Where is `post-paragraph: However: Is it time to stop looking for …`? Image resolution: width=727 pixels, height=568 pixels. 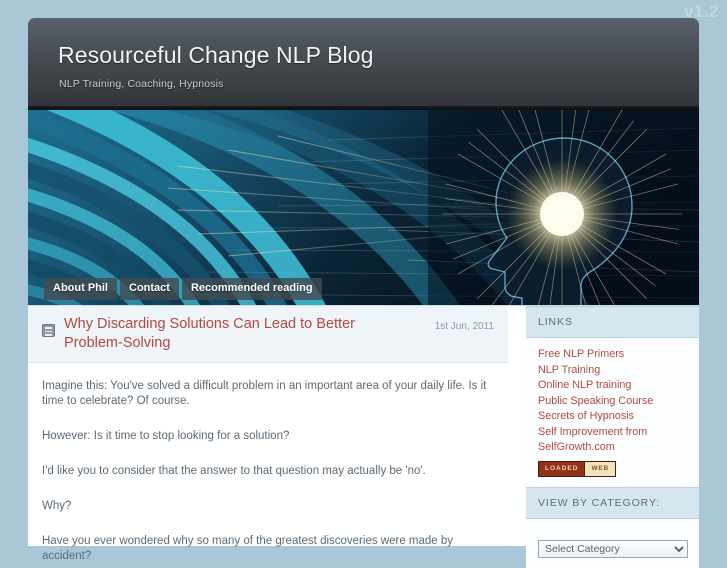
post-paragraph: However: Is it time to stop looking for … is located at coordinates (166, 436).